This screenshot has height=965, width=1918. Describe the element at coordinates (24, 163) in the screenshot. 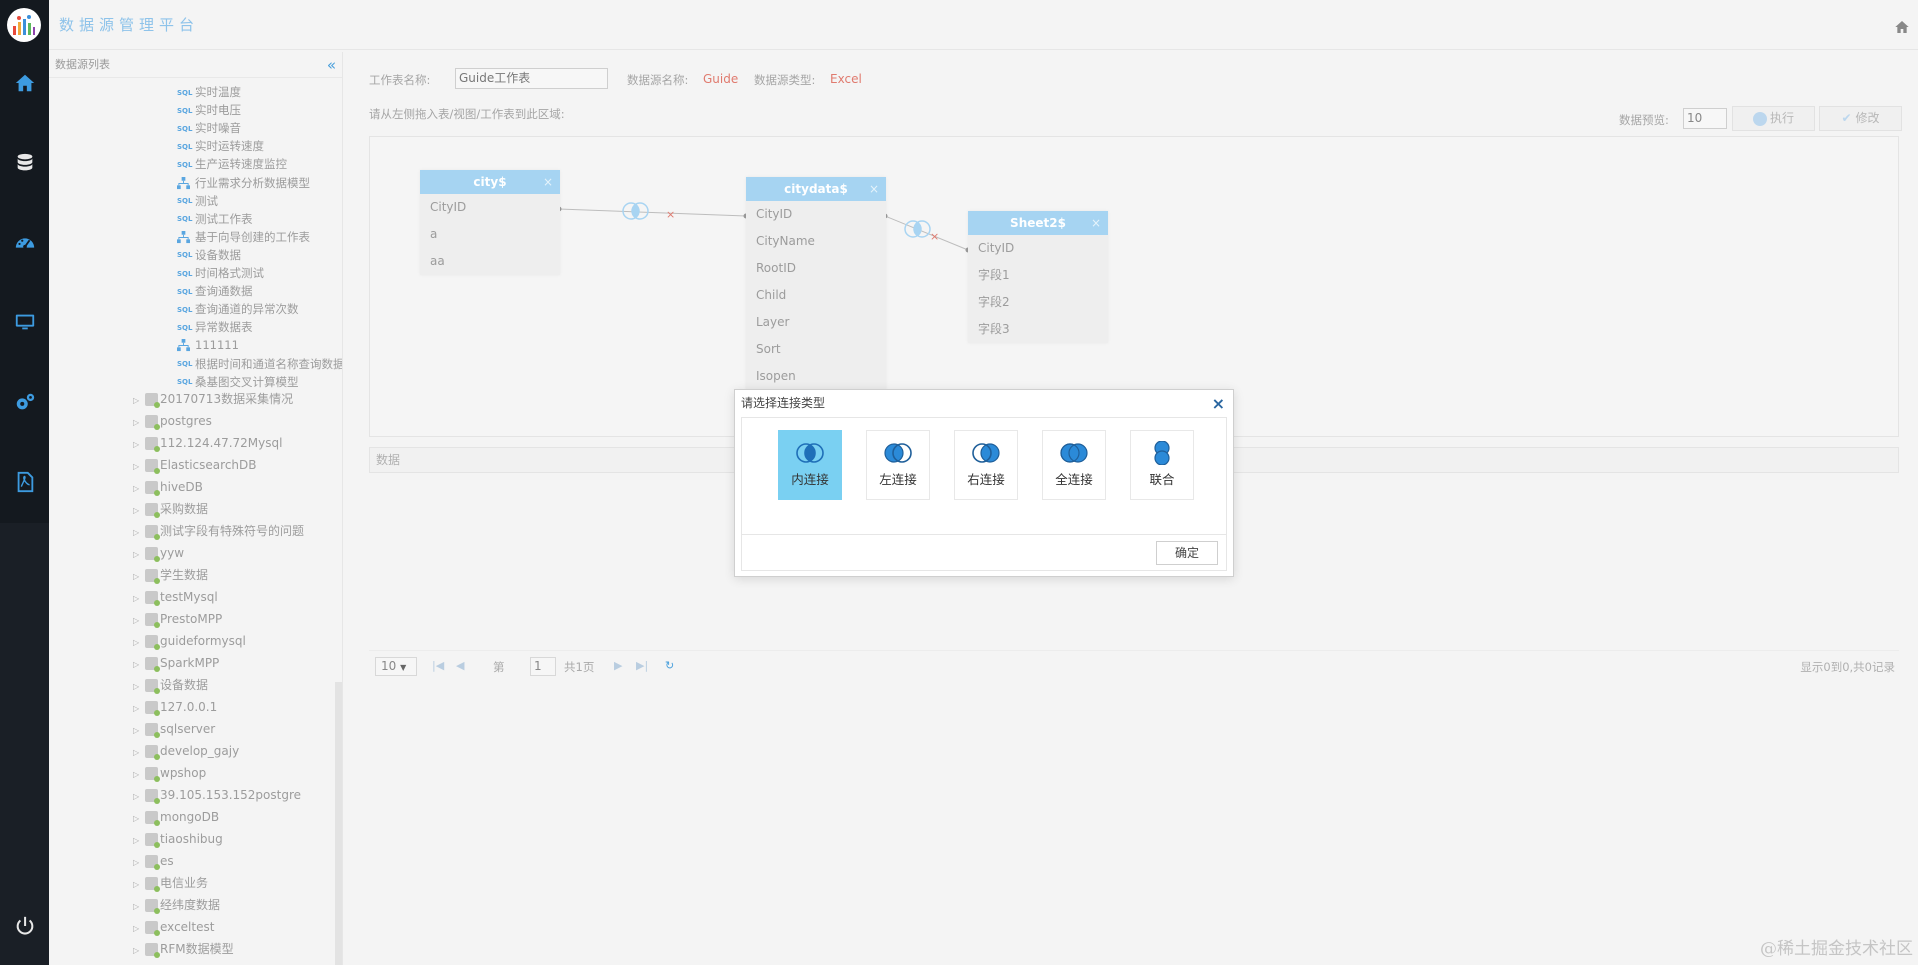

I see `nav-database-button` at that location.